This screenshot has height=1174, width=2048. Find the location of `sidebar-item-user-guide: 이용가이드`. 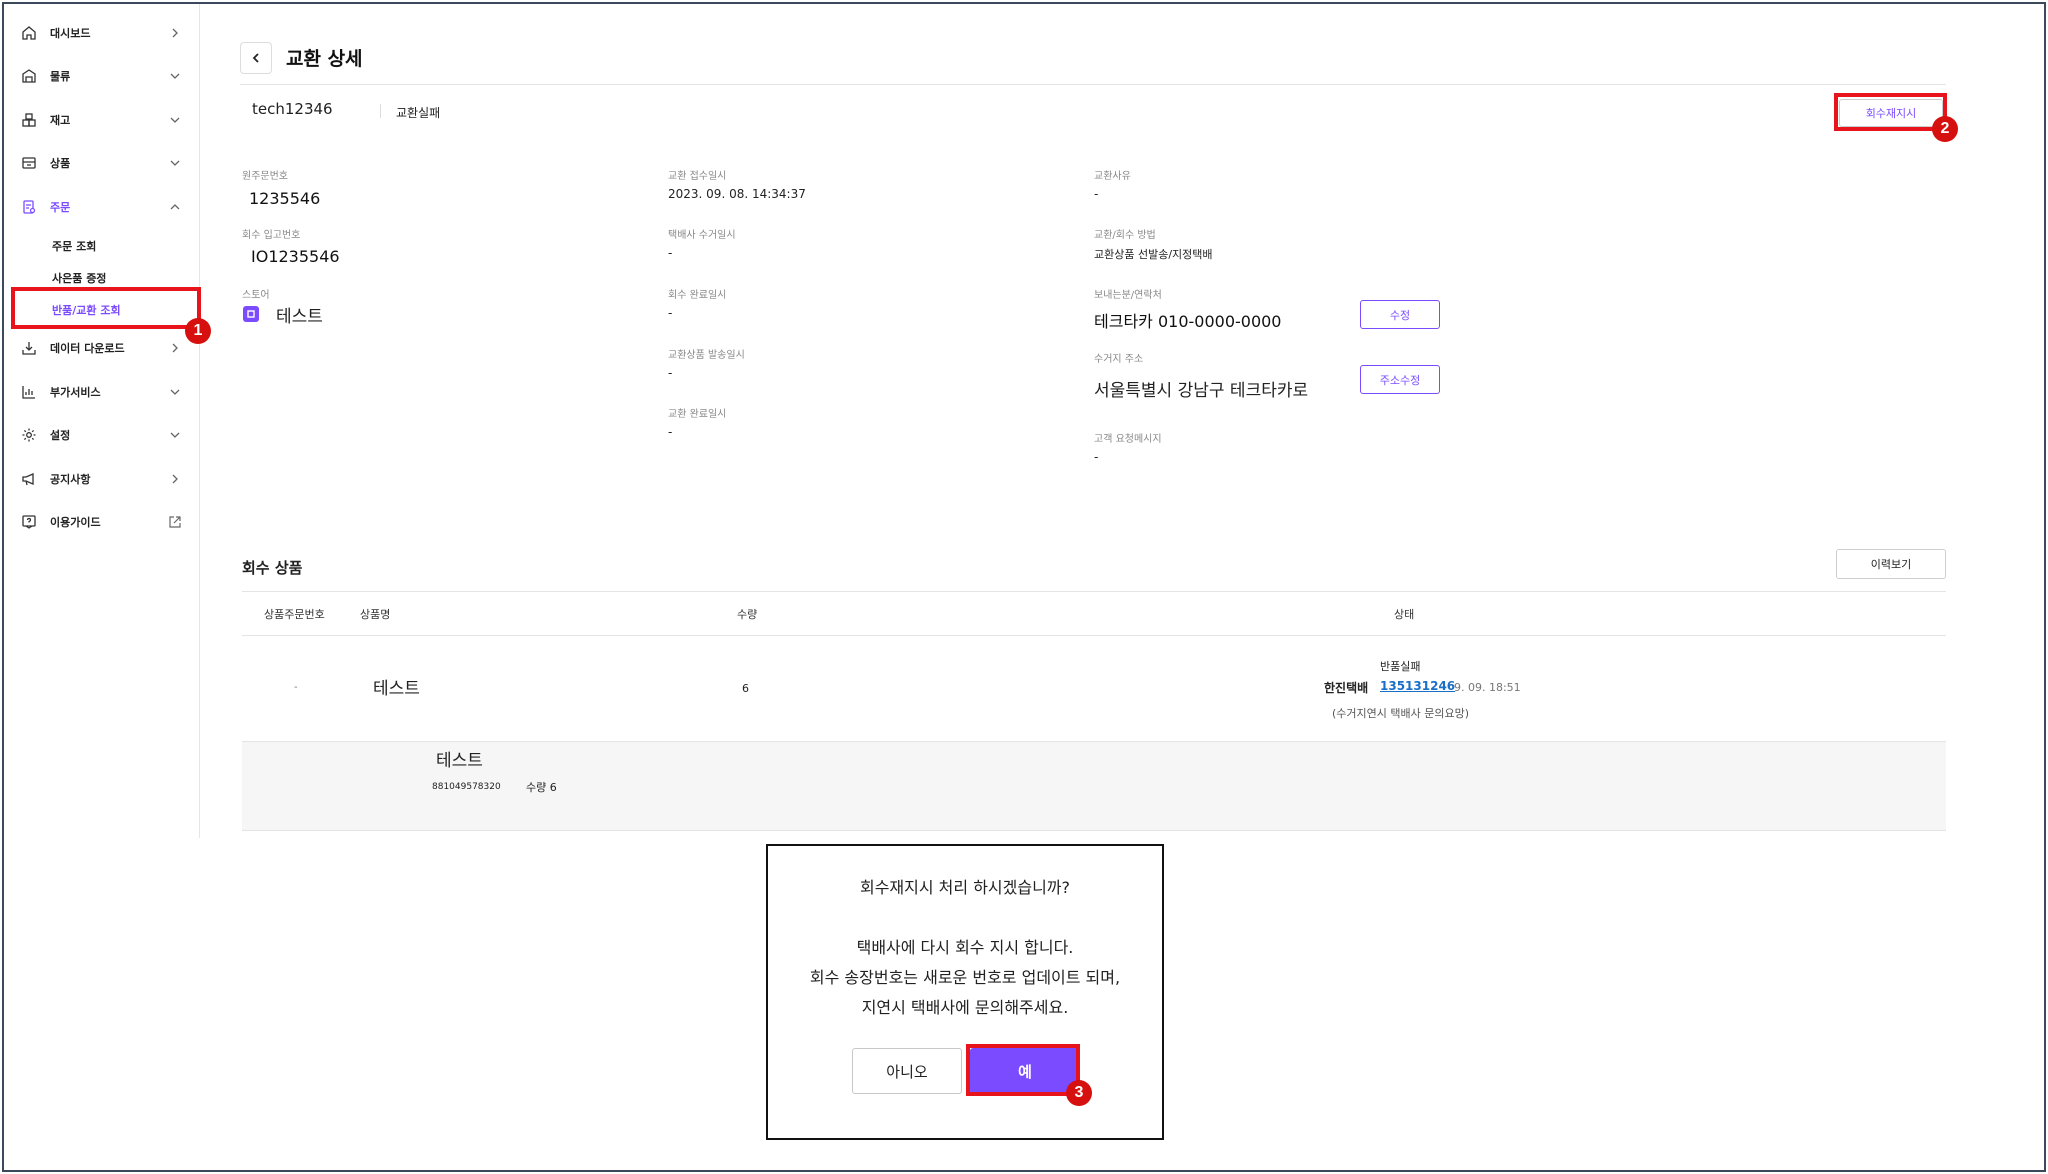

sidebar-item-user-guide: 이용가이드 is located at coordinates (103, 522).